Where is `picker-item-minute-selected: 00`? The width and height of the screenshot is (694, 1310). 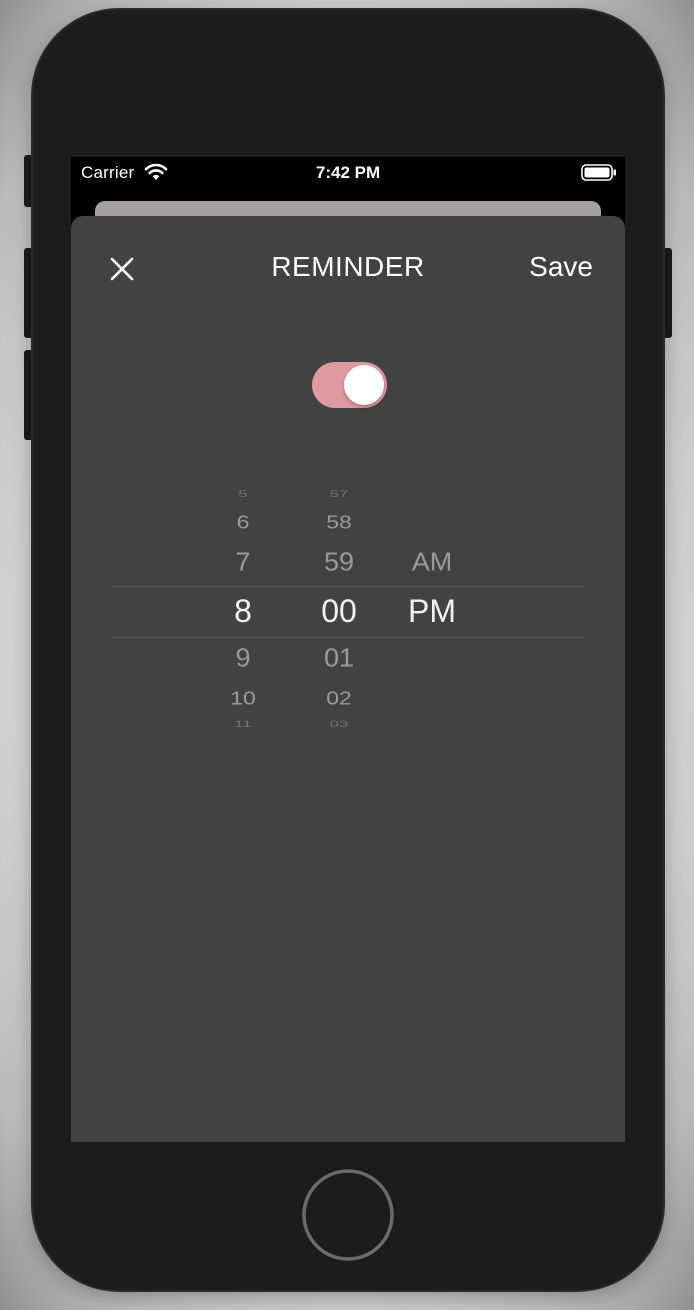 picker-item-minute-selected: 00 is located at coordinates (339, 611).